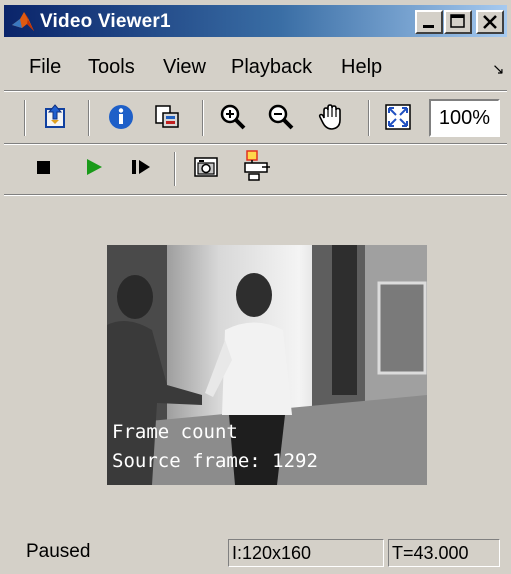 This screenshot has height=574, width=511. Describe the element at coordinates (215, 461) in the screenshot. I see `overlay-source-frame: Source frame: 1292` at that location.